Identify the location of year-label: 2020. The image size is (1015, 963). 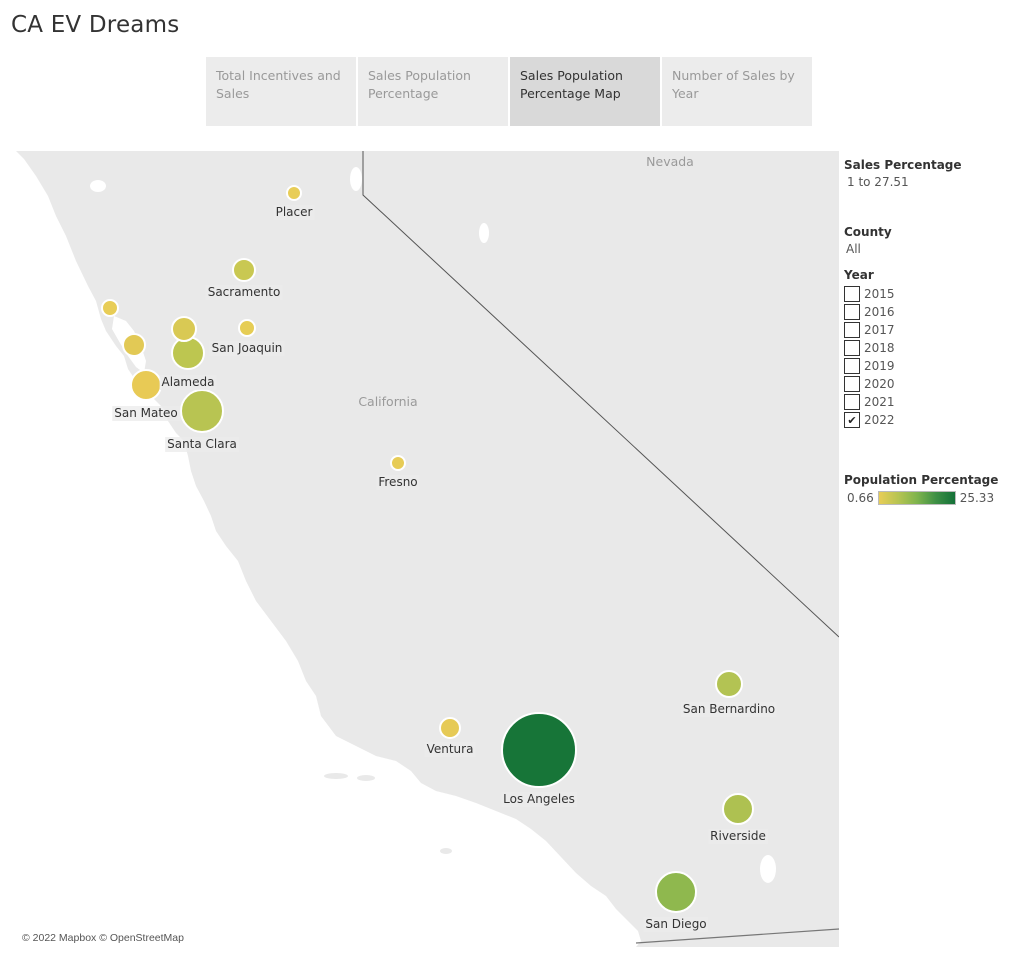
(879, 384).